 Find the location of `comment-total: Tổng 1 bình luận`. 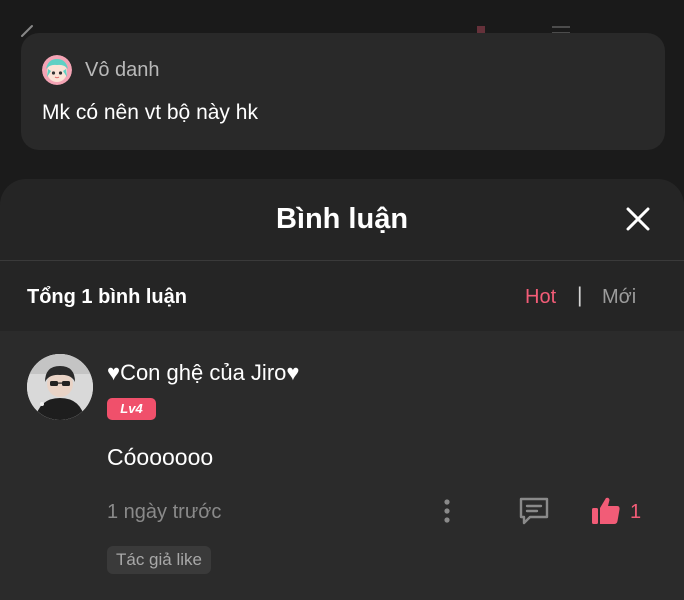

comment-total: Tổng 1 bình luận is located at coordinates (107, 297).